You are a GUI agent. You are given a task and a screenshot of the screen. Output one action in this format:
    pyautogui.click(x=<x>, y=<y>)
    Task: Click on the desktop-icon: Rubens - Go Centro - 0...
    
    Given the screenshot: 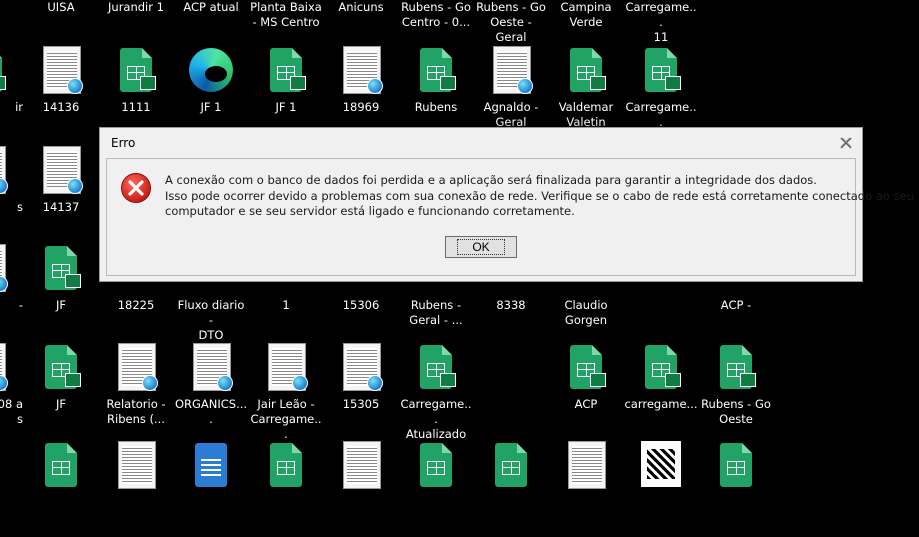 What is the action you would take?
    pyautogui.click(x=436, y=21)
    